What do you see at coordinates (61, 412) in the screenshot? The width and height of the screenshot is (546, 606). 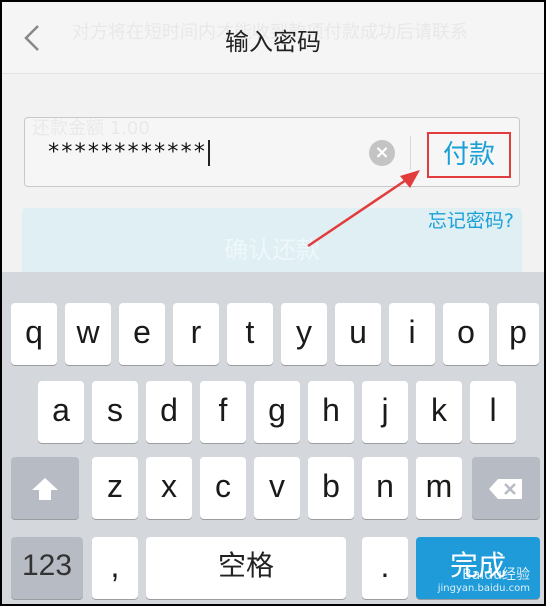 I see `key-a: a` at bounding box center [61, 412].